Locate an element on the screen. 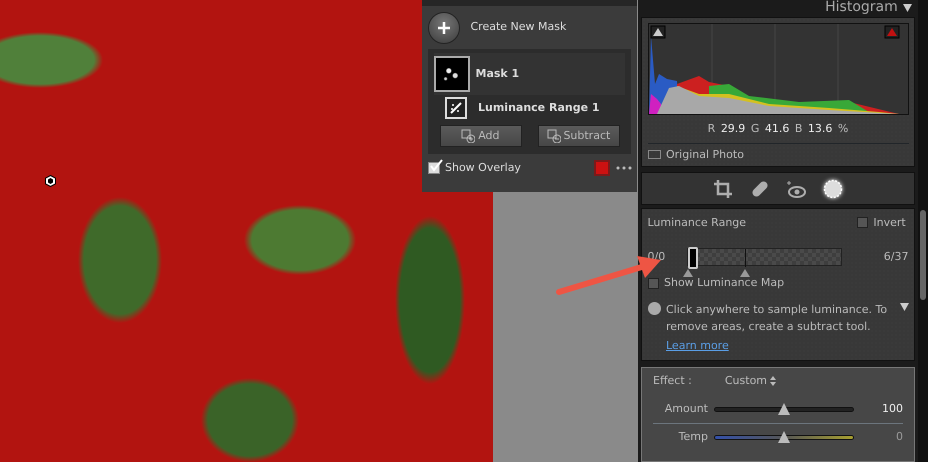 This screenshot has height=462, width=928. plus-icon is located at coordinates (443, 27).